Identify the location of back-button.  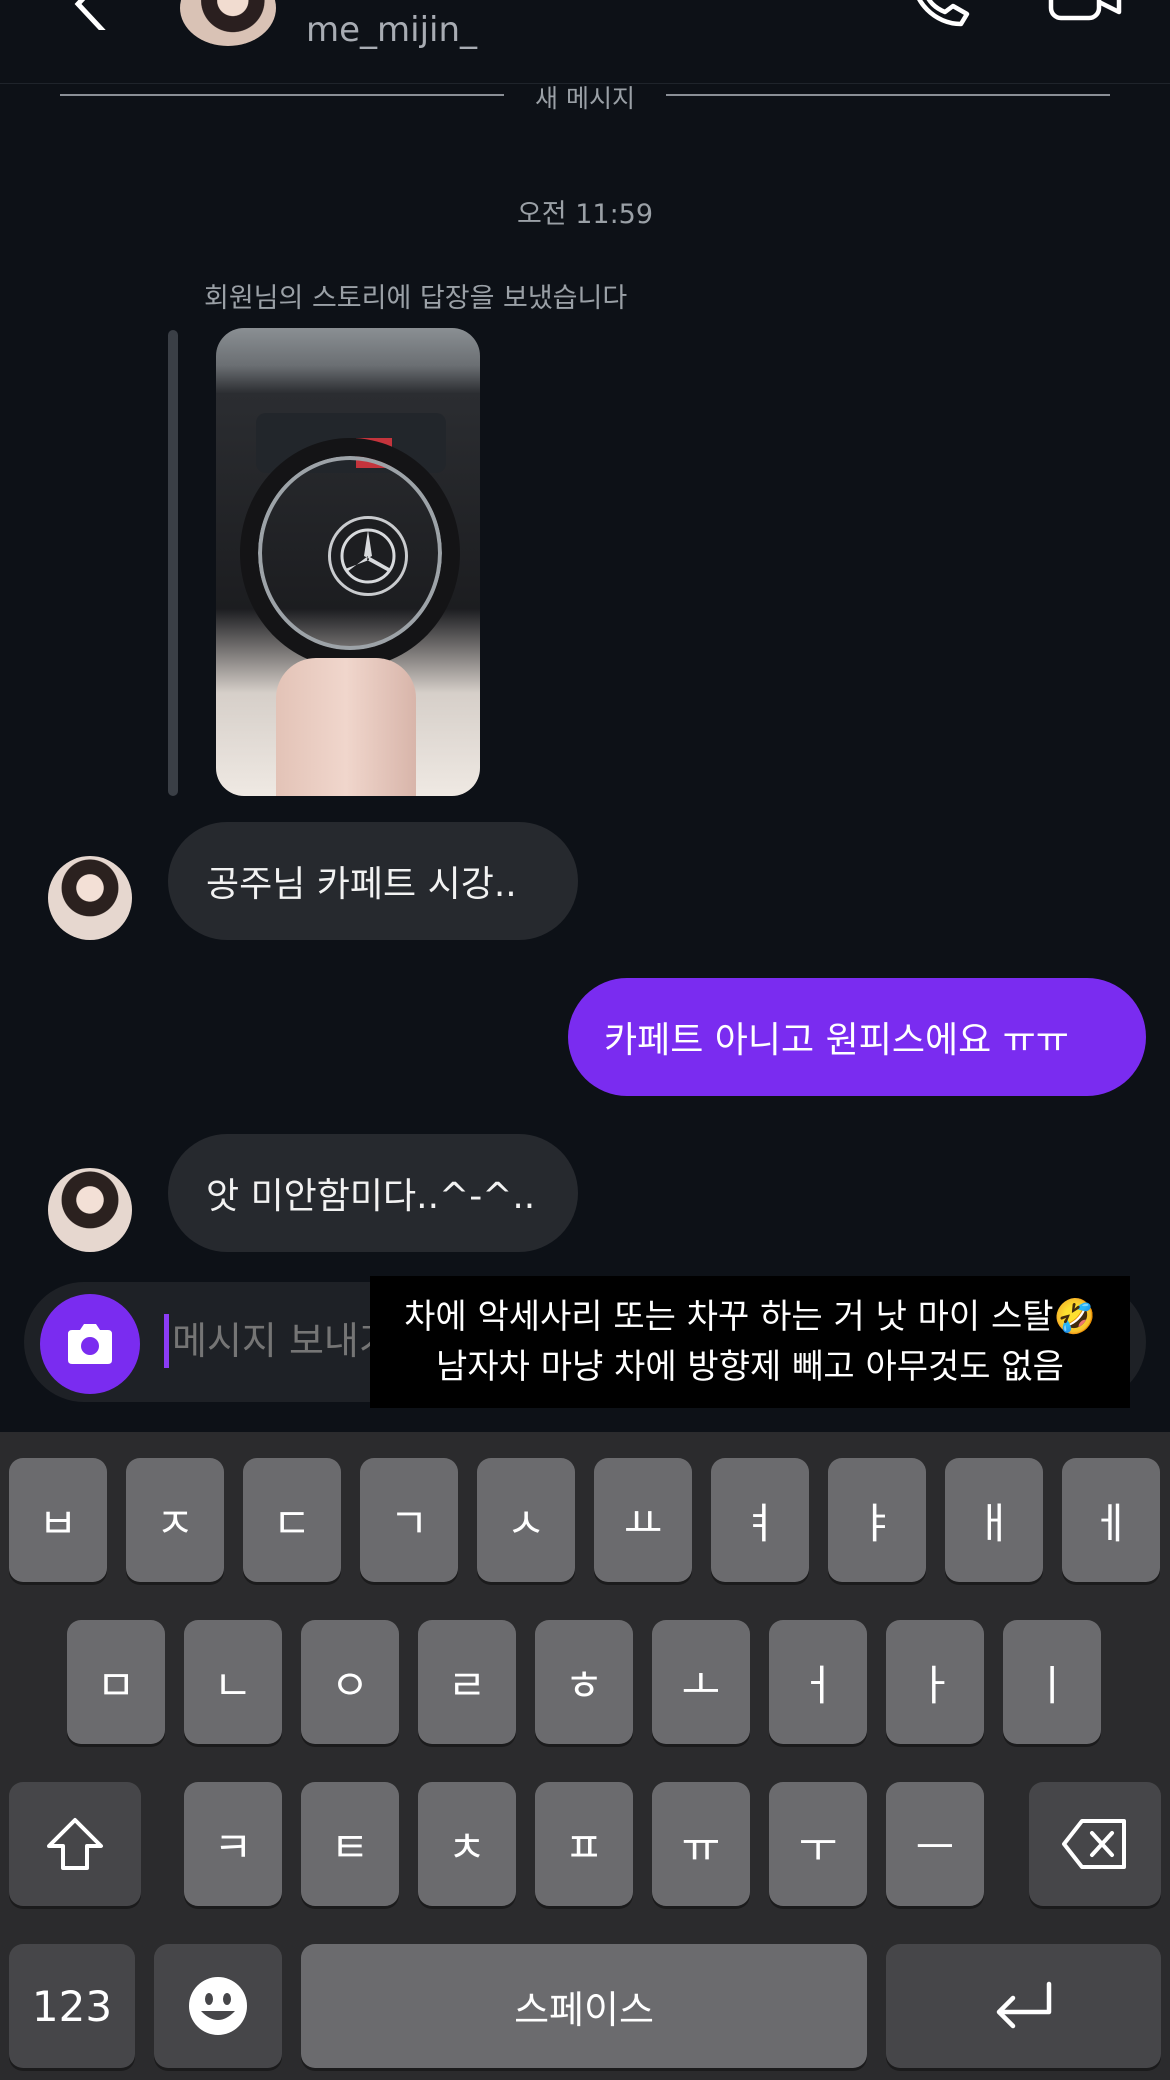
(90, 18).